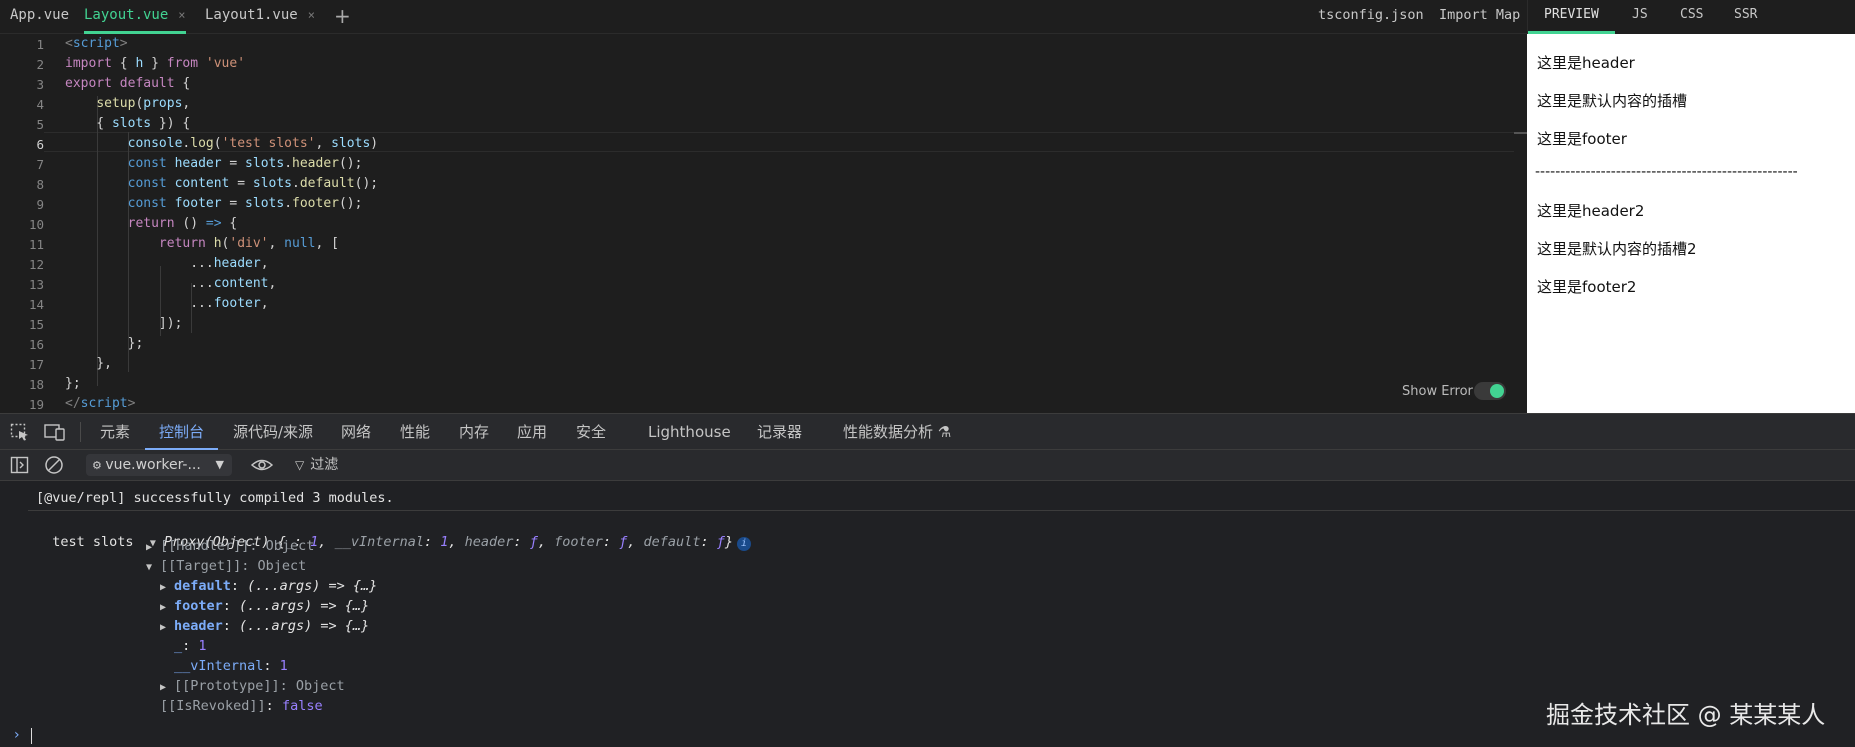 The width and height of the screenshot is (1855, 747). I want to click on prop-key: __vInternal, so click(219, 666).